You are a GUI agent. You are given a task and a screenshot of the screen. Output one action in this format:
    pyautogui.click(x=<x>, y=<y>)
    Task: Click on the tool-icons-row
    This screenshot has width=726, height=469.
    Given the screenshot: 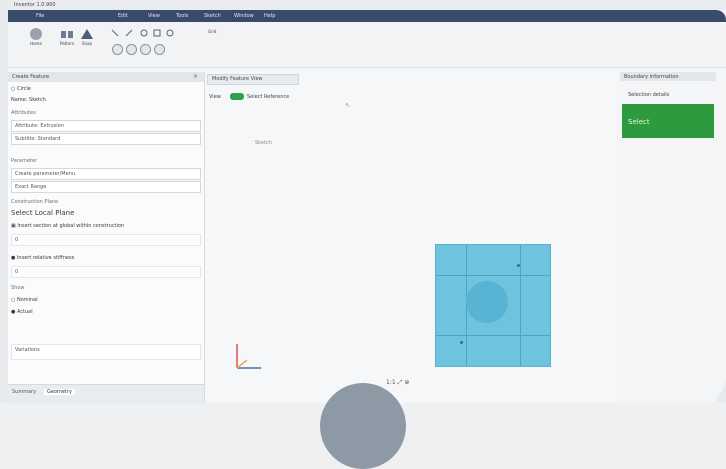 What is the action you would take?
    pyautogui.click(x=153, y=33)
    